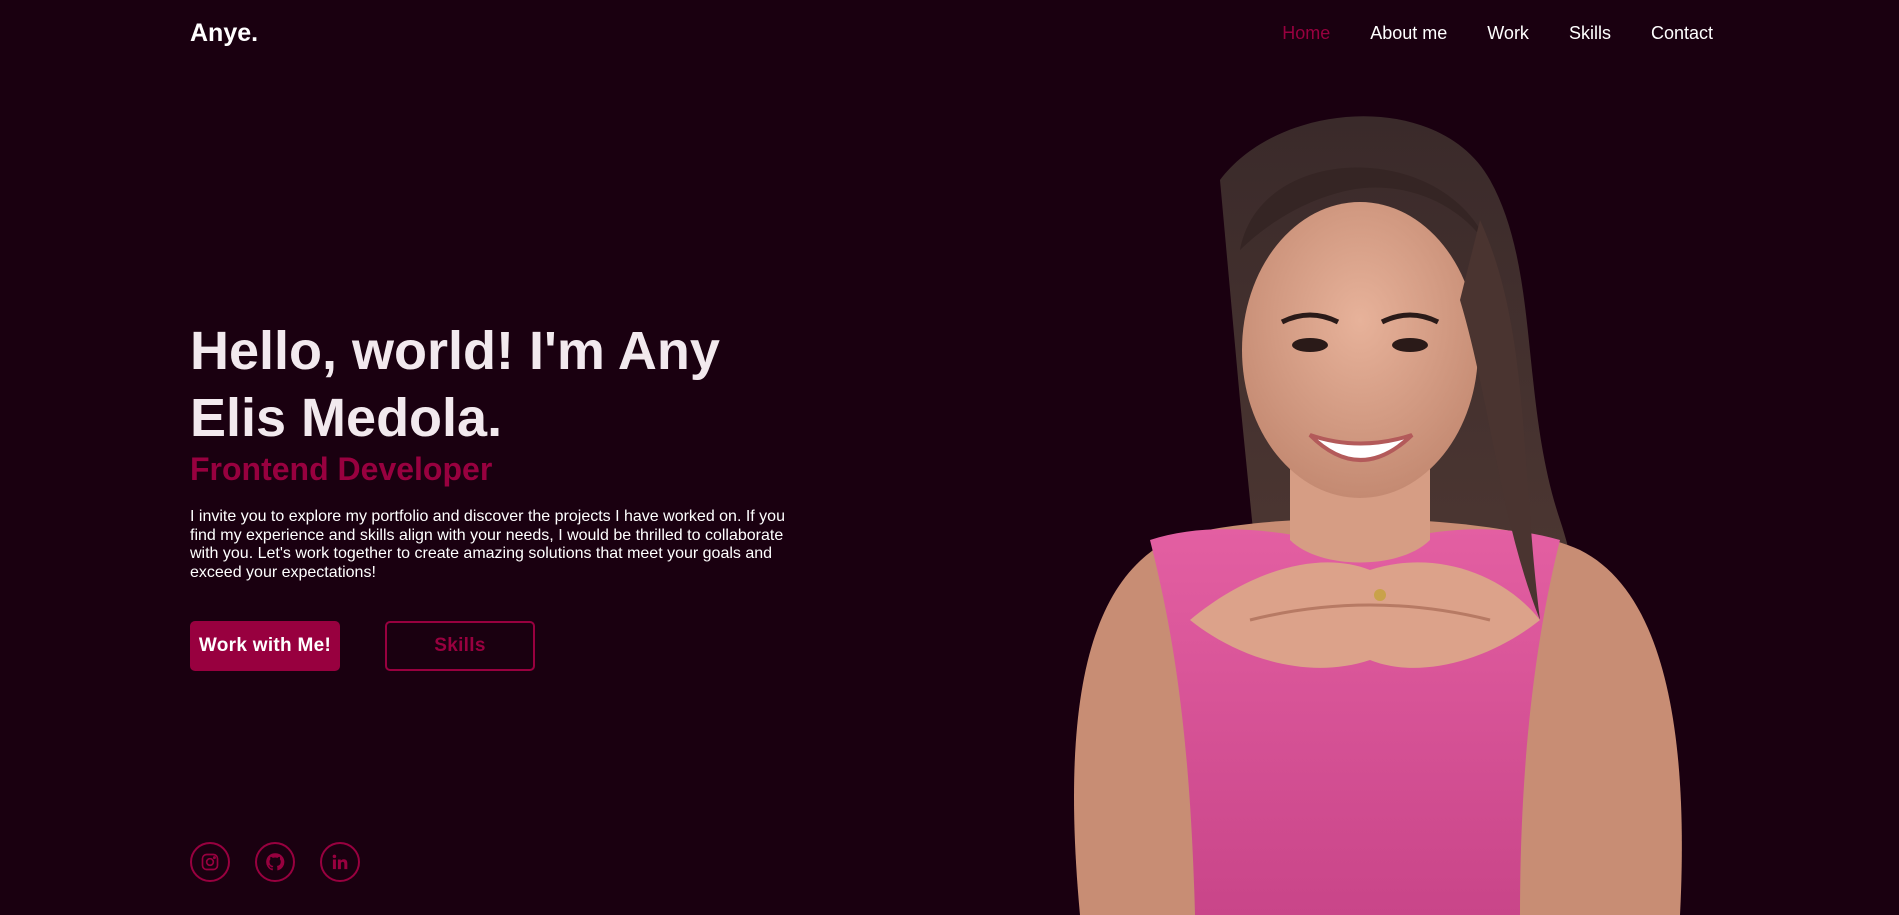 The image size is (1899, 915). I want to click on social-links, so click(275, 862).